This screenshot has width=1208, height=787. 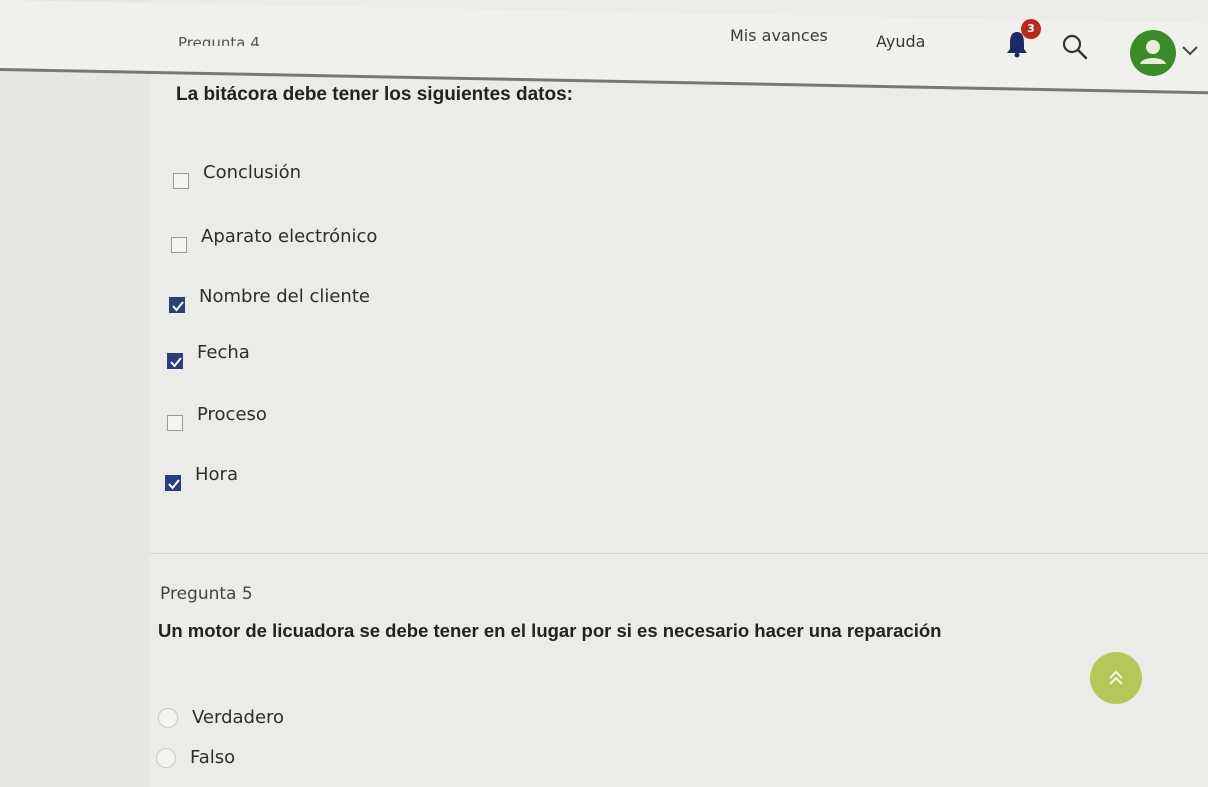 I want to click on option-verdadero: Verdadero, so click(x=221, y=717).